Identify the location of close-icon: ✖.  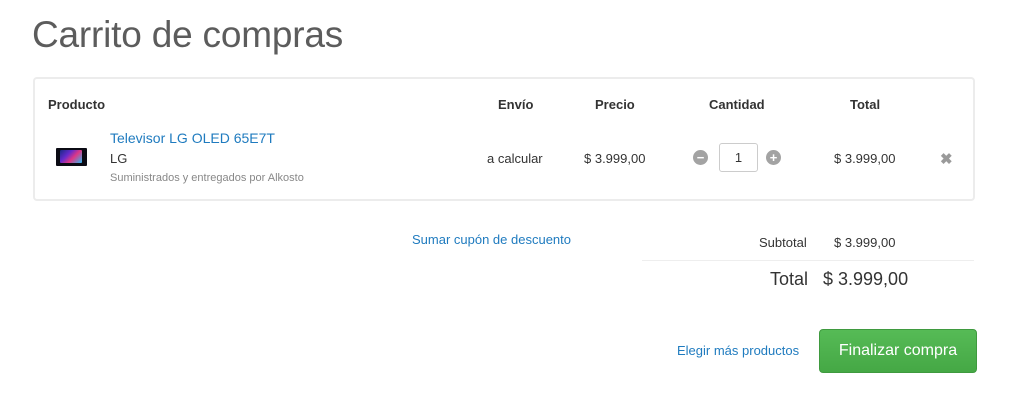
(946, 159).